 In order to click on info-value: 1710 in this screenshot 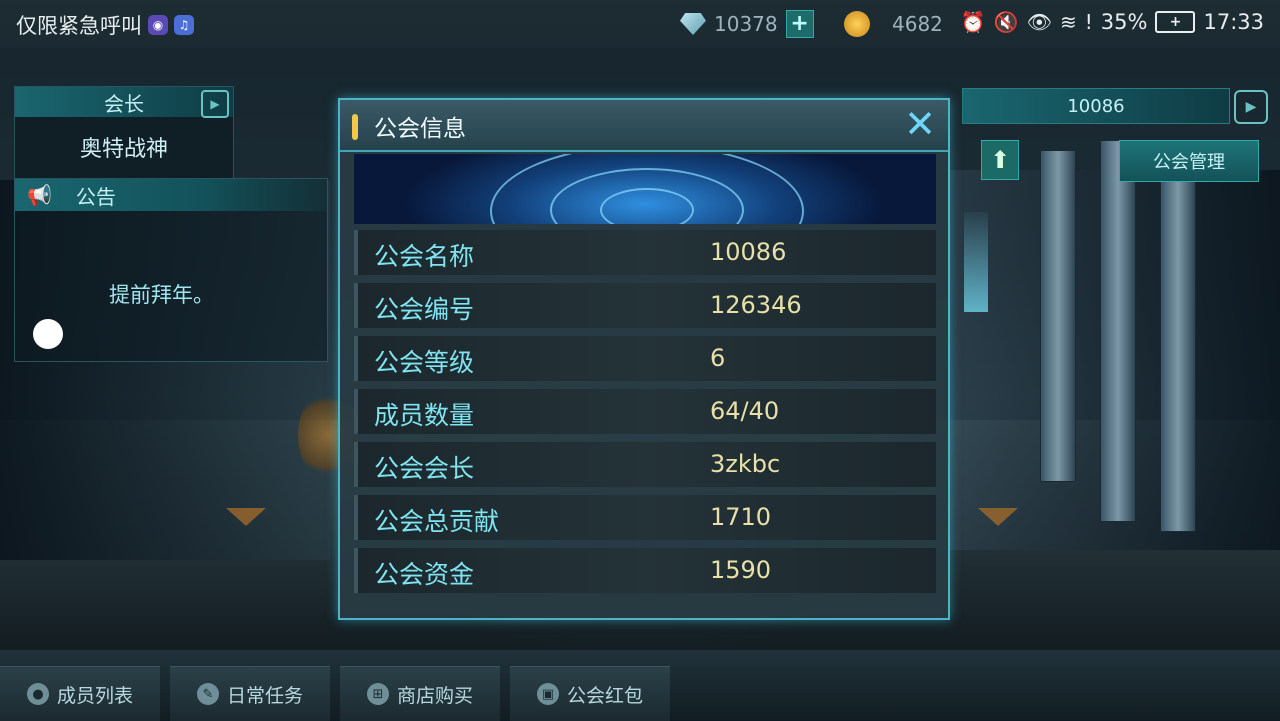, I will do `click(741, 517)`.